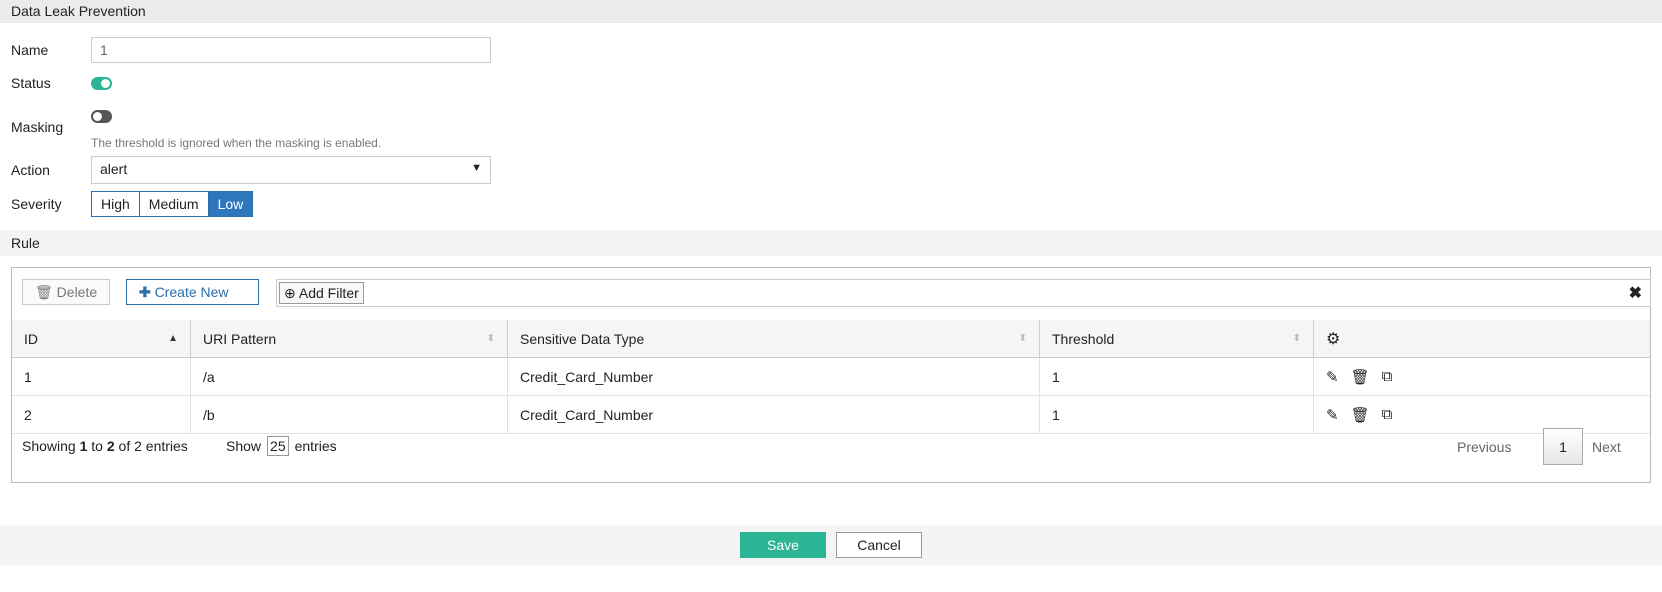 The width and height of the screenshot is (1662, 592). Describe the element at coordinates (1333, 339) in the screenshot. I see `gear-icon: ⚙` at that location.